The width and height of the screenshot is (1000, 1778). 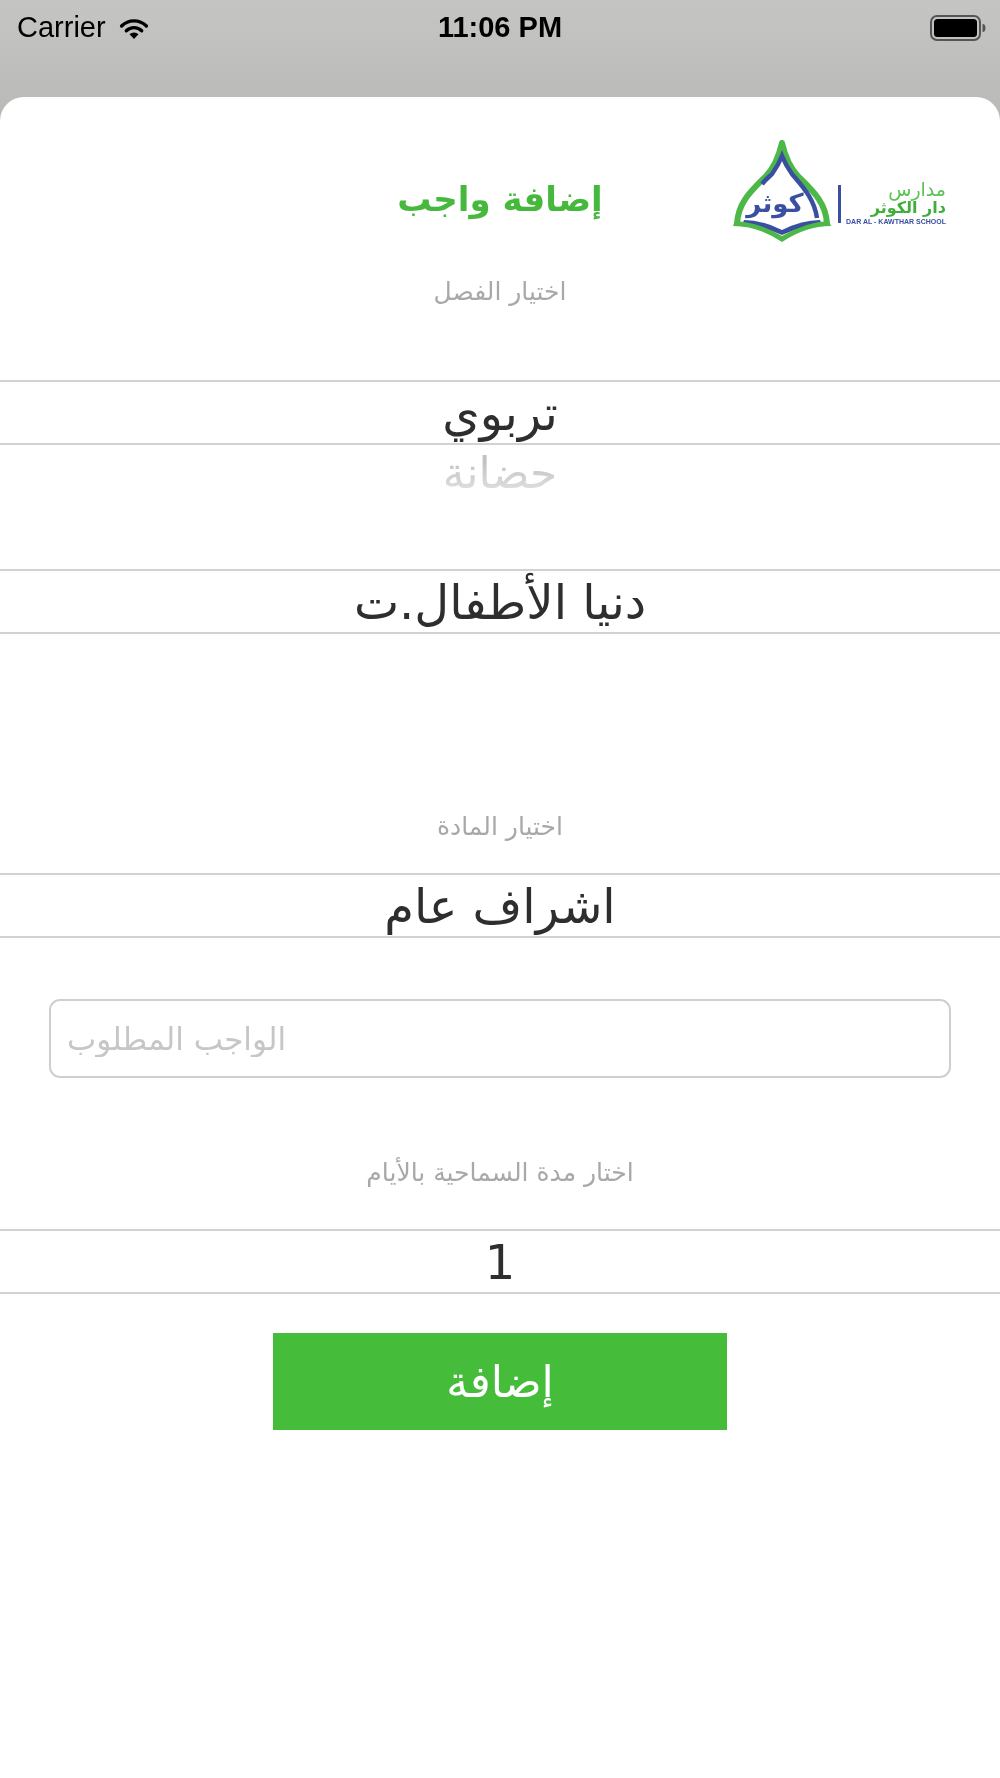 I want to click on battery-icon, so click(x=958, y=27).